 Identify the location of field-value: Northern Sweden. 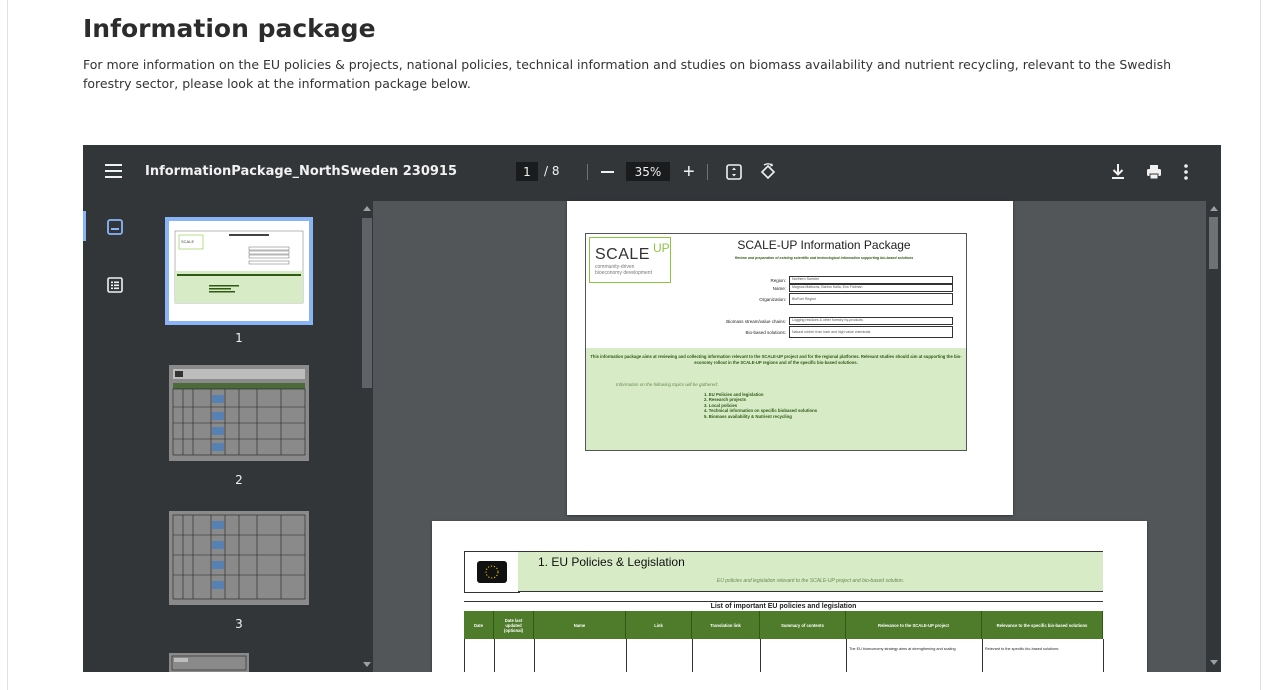
(871, 280).